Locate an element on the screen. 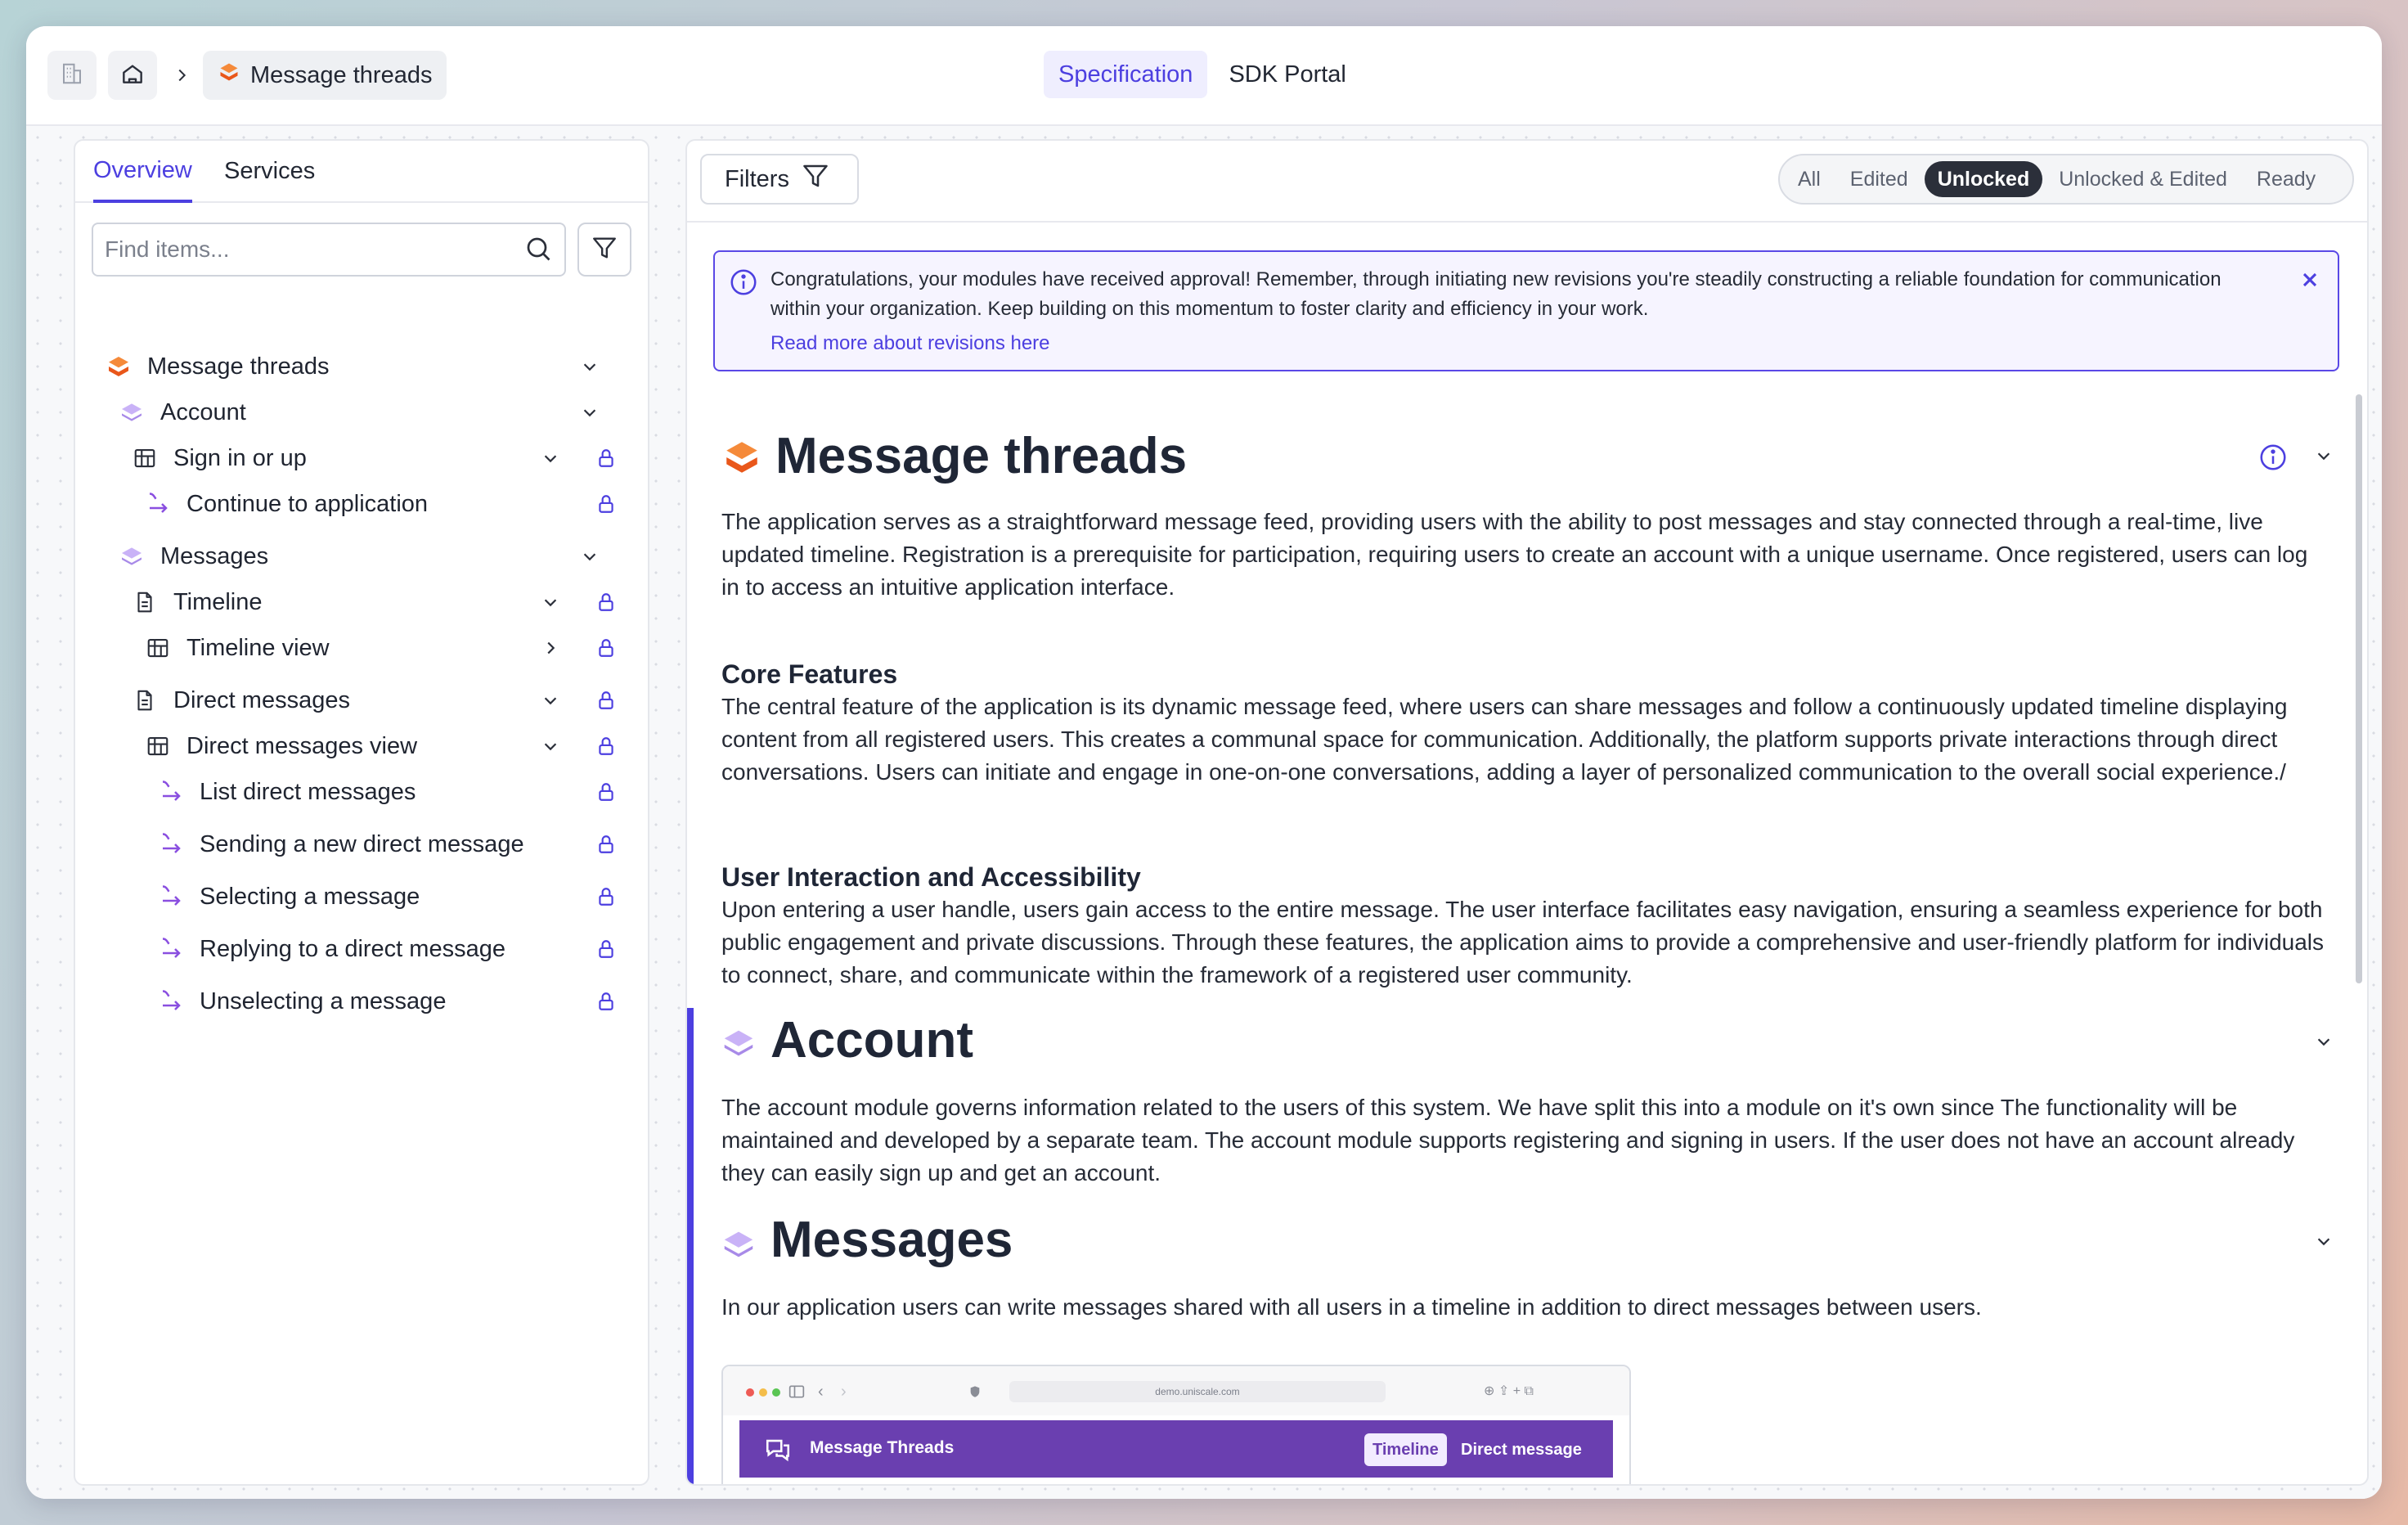 The image size is (2408, 1525). subheading-core-features: Core Features is located at coordinates (809, 674).